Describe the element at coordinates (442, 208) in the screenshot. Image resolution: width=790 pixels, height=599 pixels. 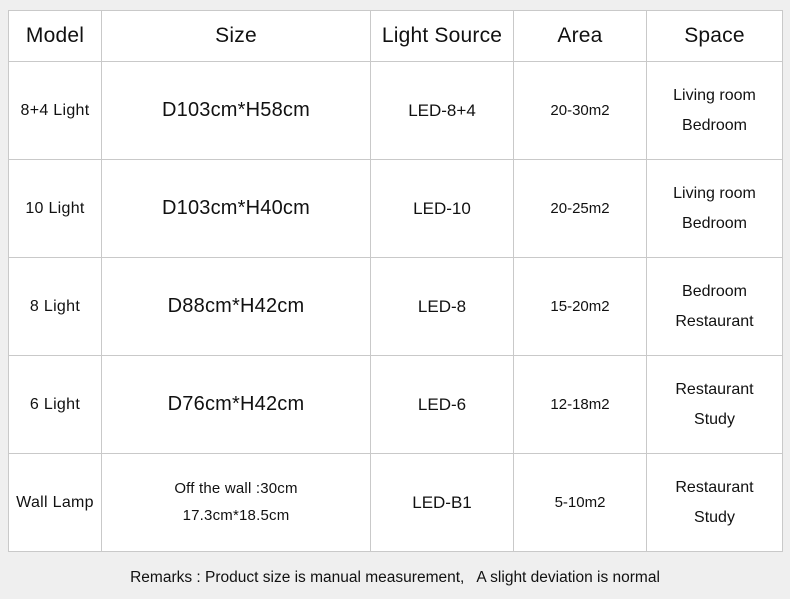
I see `cell-light-source: LED-10` at that location.